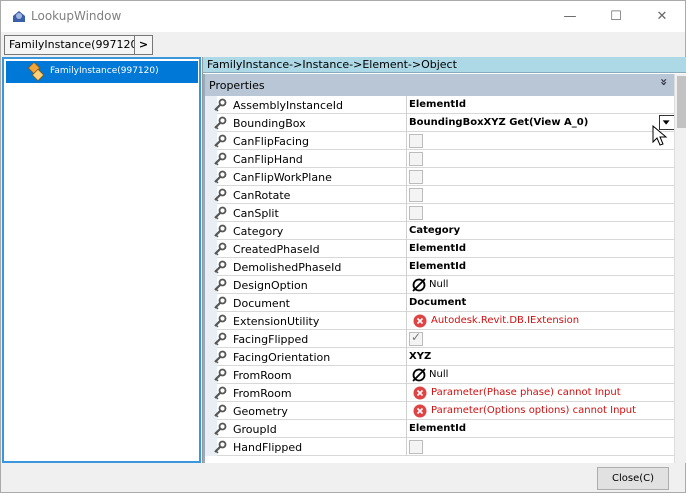 This screenshot has height=493, width=686. What do you see at coordinates (262, 375) in the screenshot?
I see `property-name: FromRoom` at bounding box center [262, 375].